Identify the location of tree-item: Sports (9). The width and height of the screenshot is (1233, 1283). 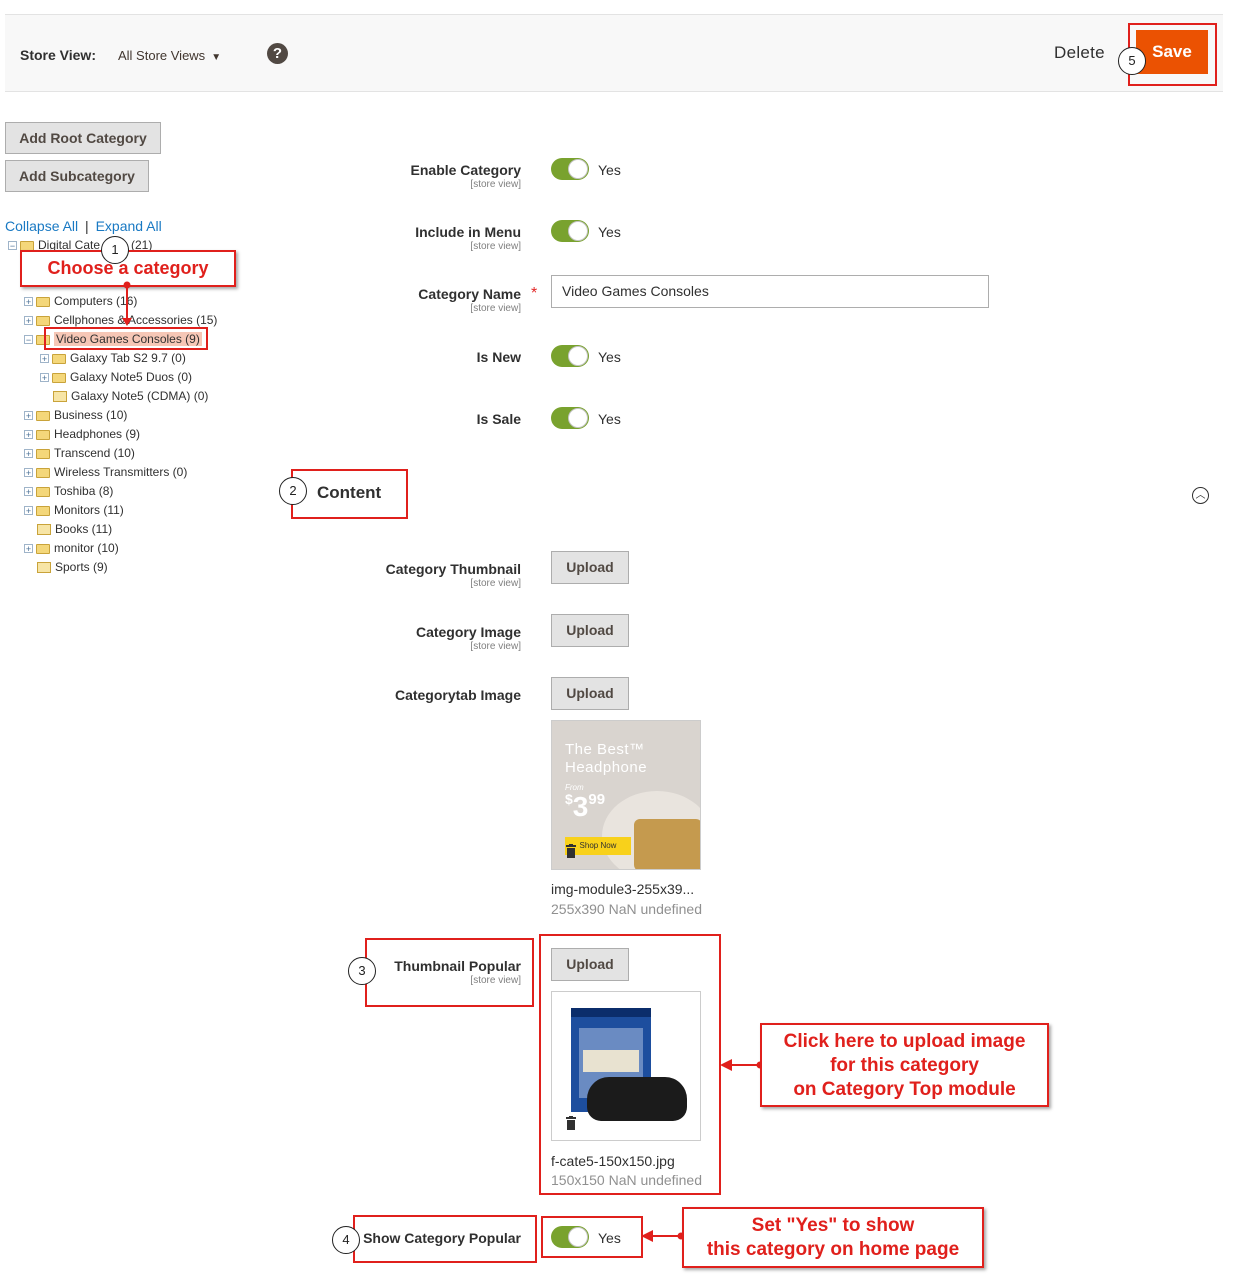
(72, 567).